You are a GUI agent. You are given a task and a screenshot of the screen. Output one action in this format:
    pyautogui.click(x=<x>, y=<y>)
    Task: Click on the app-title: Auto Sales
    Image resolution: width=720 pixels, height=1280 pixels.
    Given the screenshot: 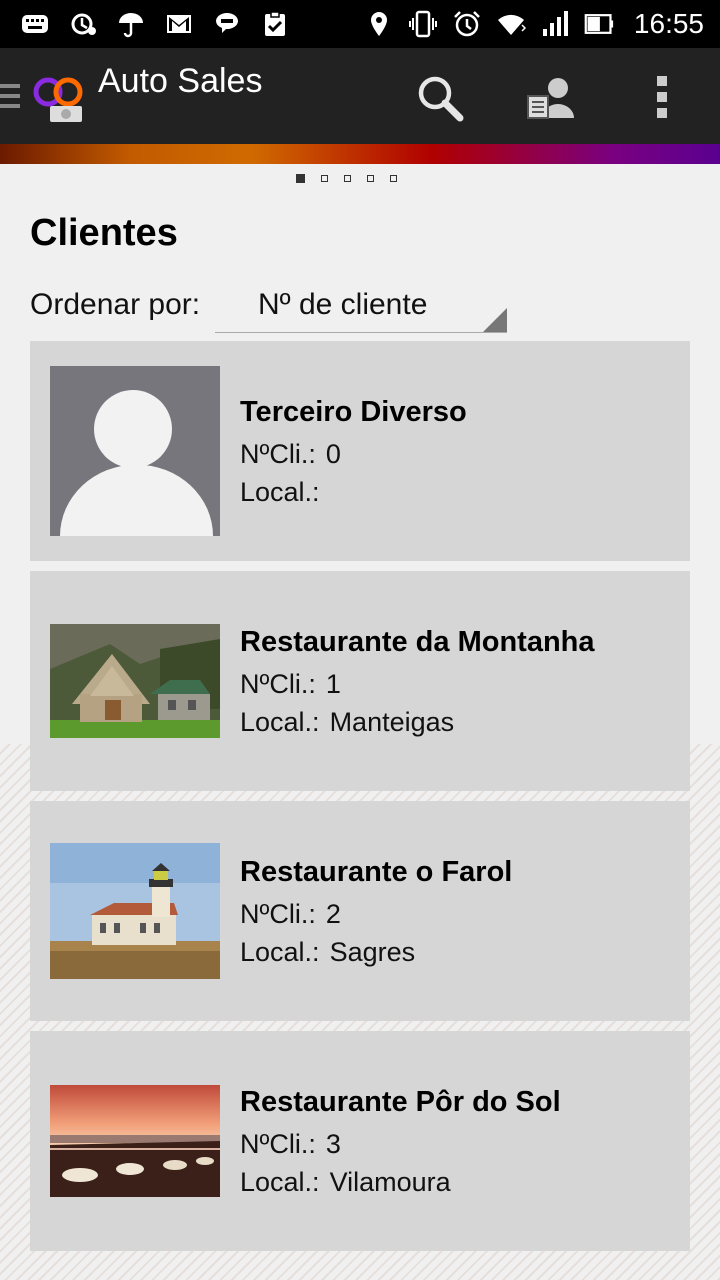 What is the action you would take?
    pyautogui.click(x=180, y=81)
    